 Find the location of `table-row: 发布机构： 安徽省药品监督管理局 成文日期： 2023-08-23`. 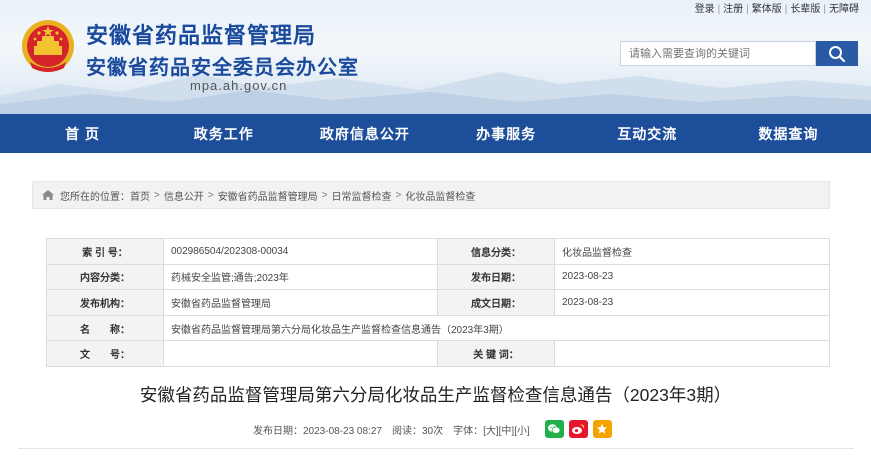

table-row: 发布机构： 安徽省药品监督管理局 成文日期： 2023-08-23 is located at coordinates (438, 302).